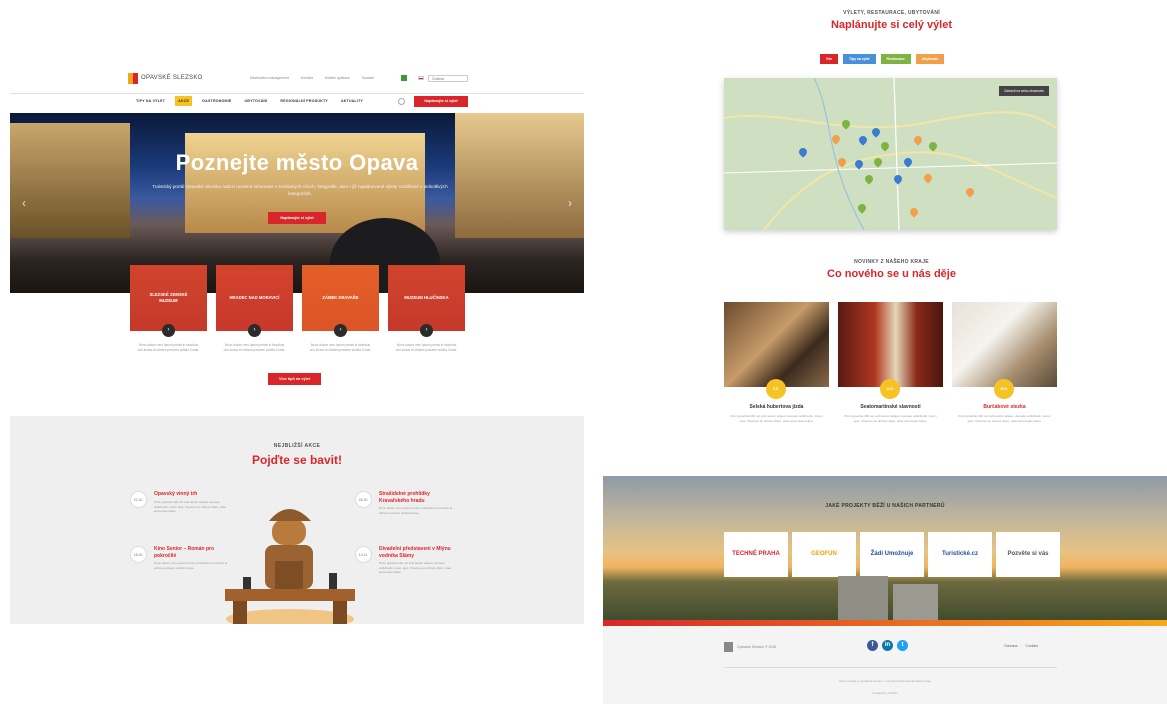 This screenshot has height=704, width=1167. What do you see at coordinates (256, 101) in the screenshot?
I see `nav-item-ubytovani: UBYTOVÁNÍ` at bounding box center [256, 101].